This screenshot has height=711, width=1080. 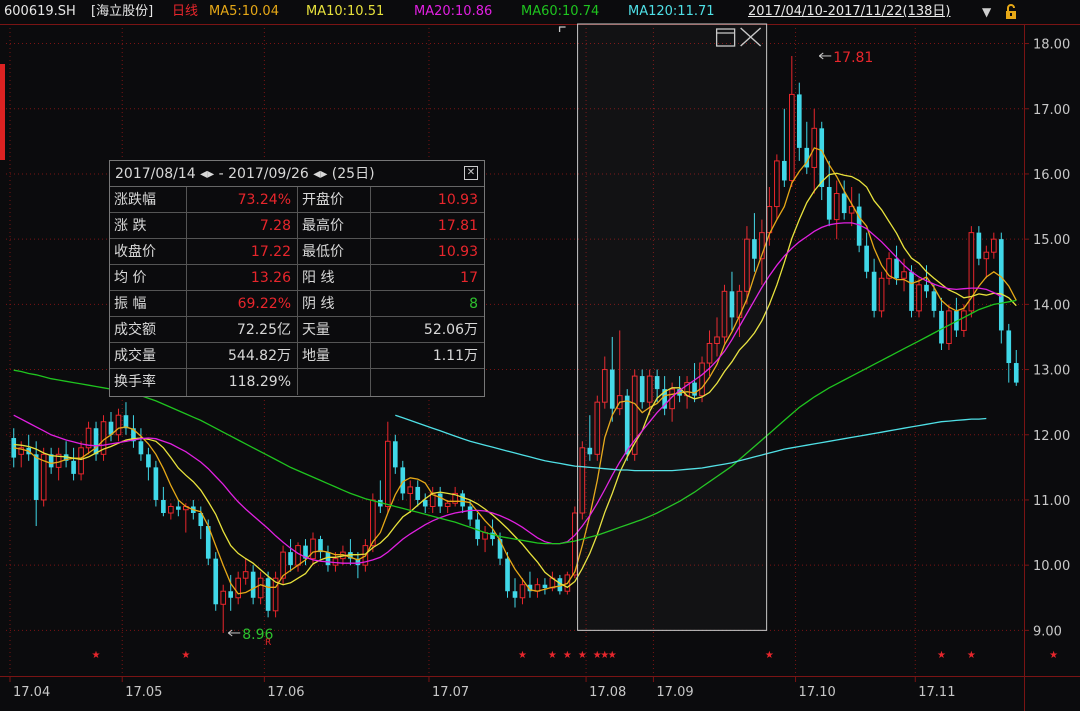 I want to click on side-marker, so click(x=2, y=112).